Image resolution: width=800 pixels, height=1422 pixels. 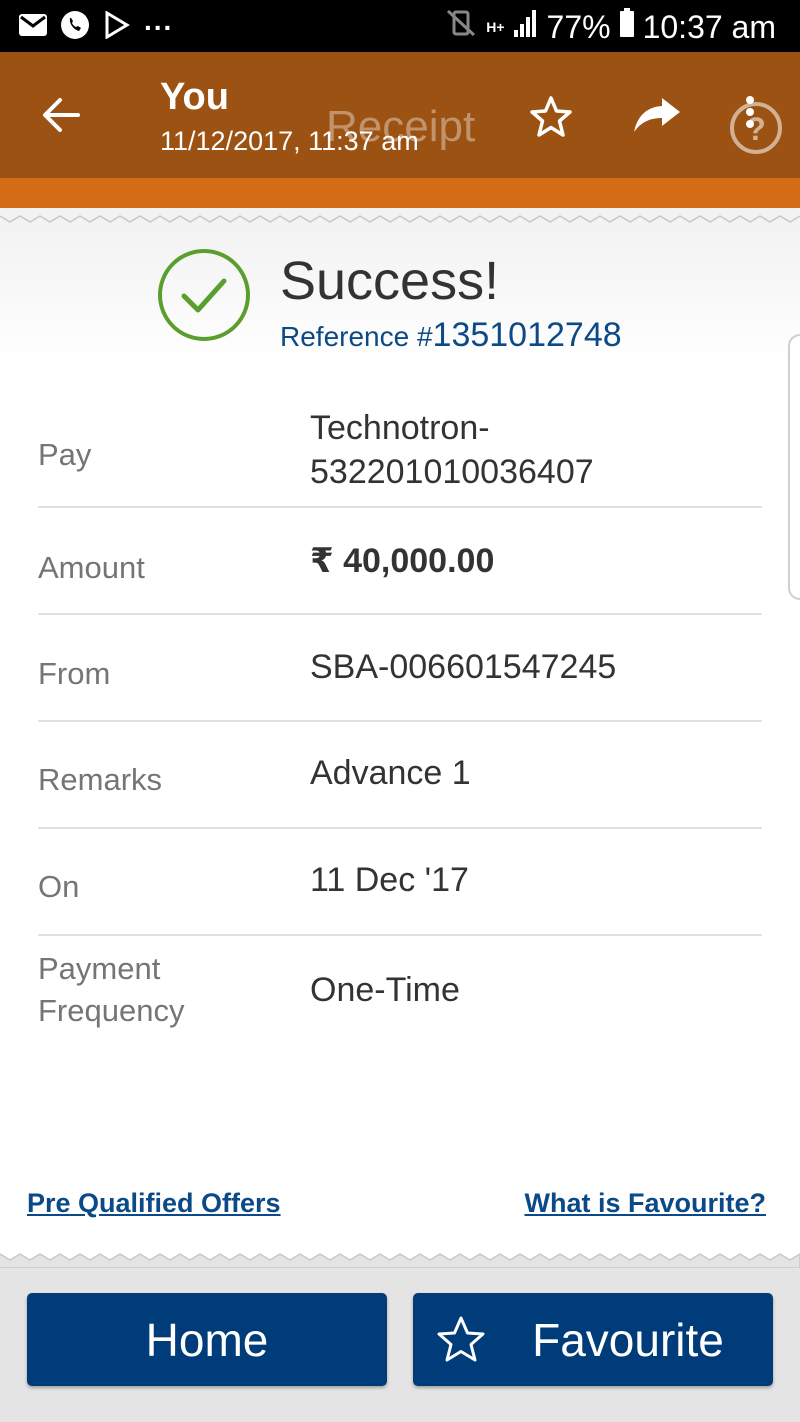 What do you see at coordinates (400, 115) in the screenshot?
I see `app-header: Receipt You 11/12/2017, 11:37 am ?` at bounding box center [400, 115].